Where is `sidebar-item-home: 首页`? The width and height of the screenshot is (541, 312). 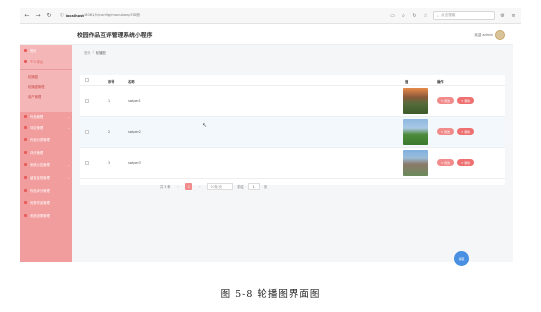 sidebar-item-home: 首页 is located at coordinates (47, 50).